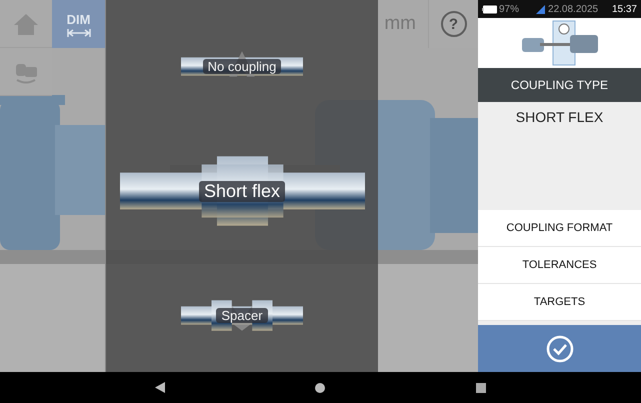  Describe the element at coordinates (559, 265) in the screenshot. I see `menu-item: TOLERANCES` at that location.